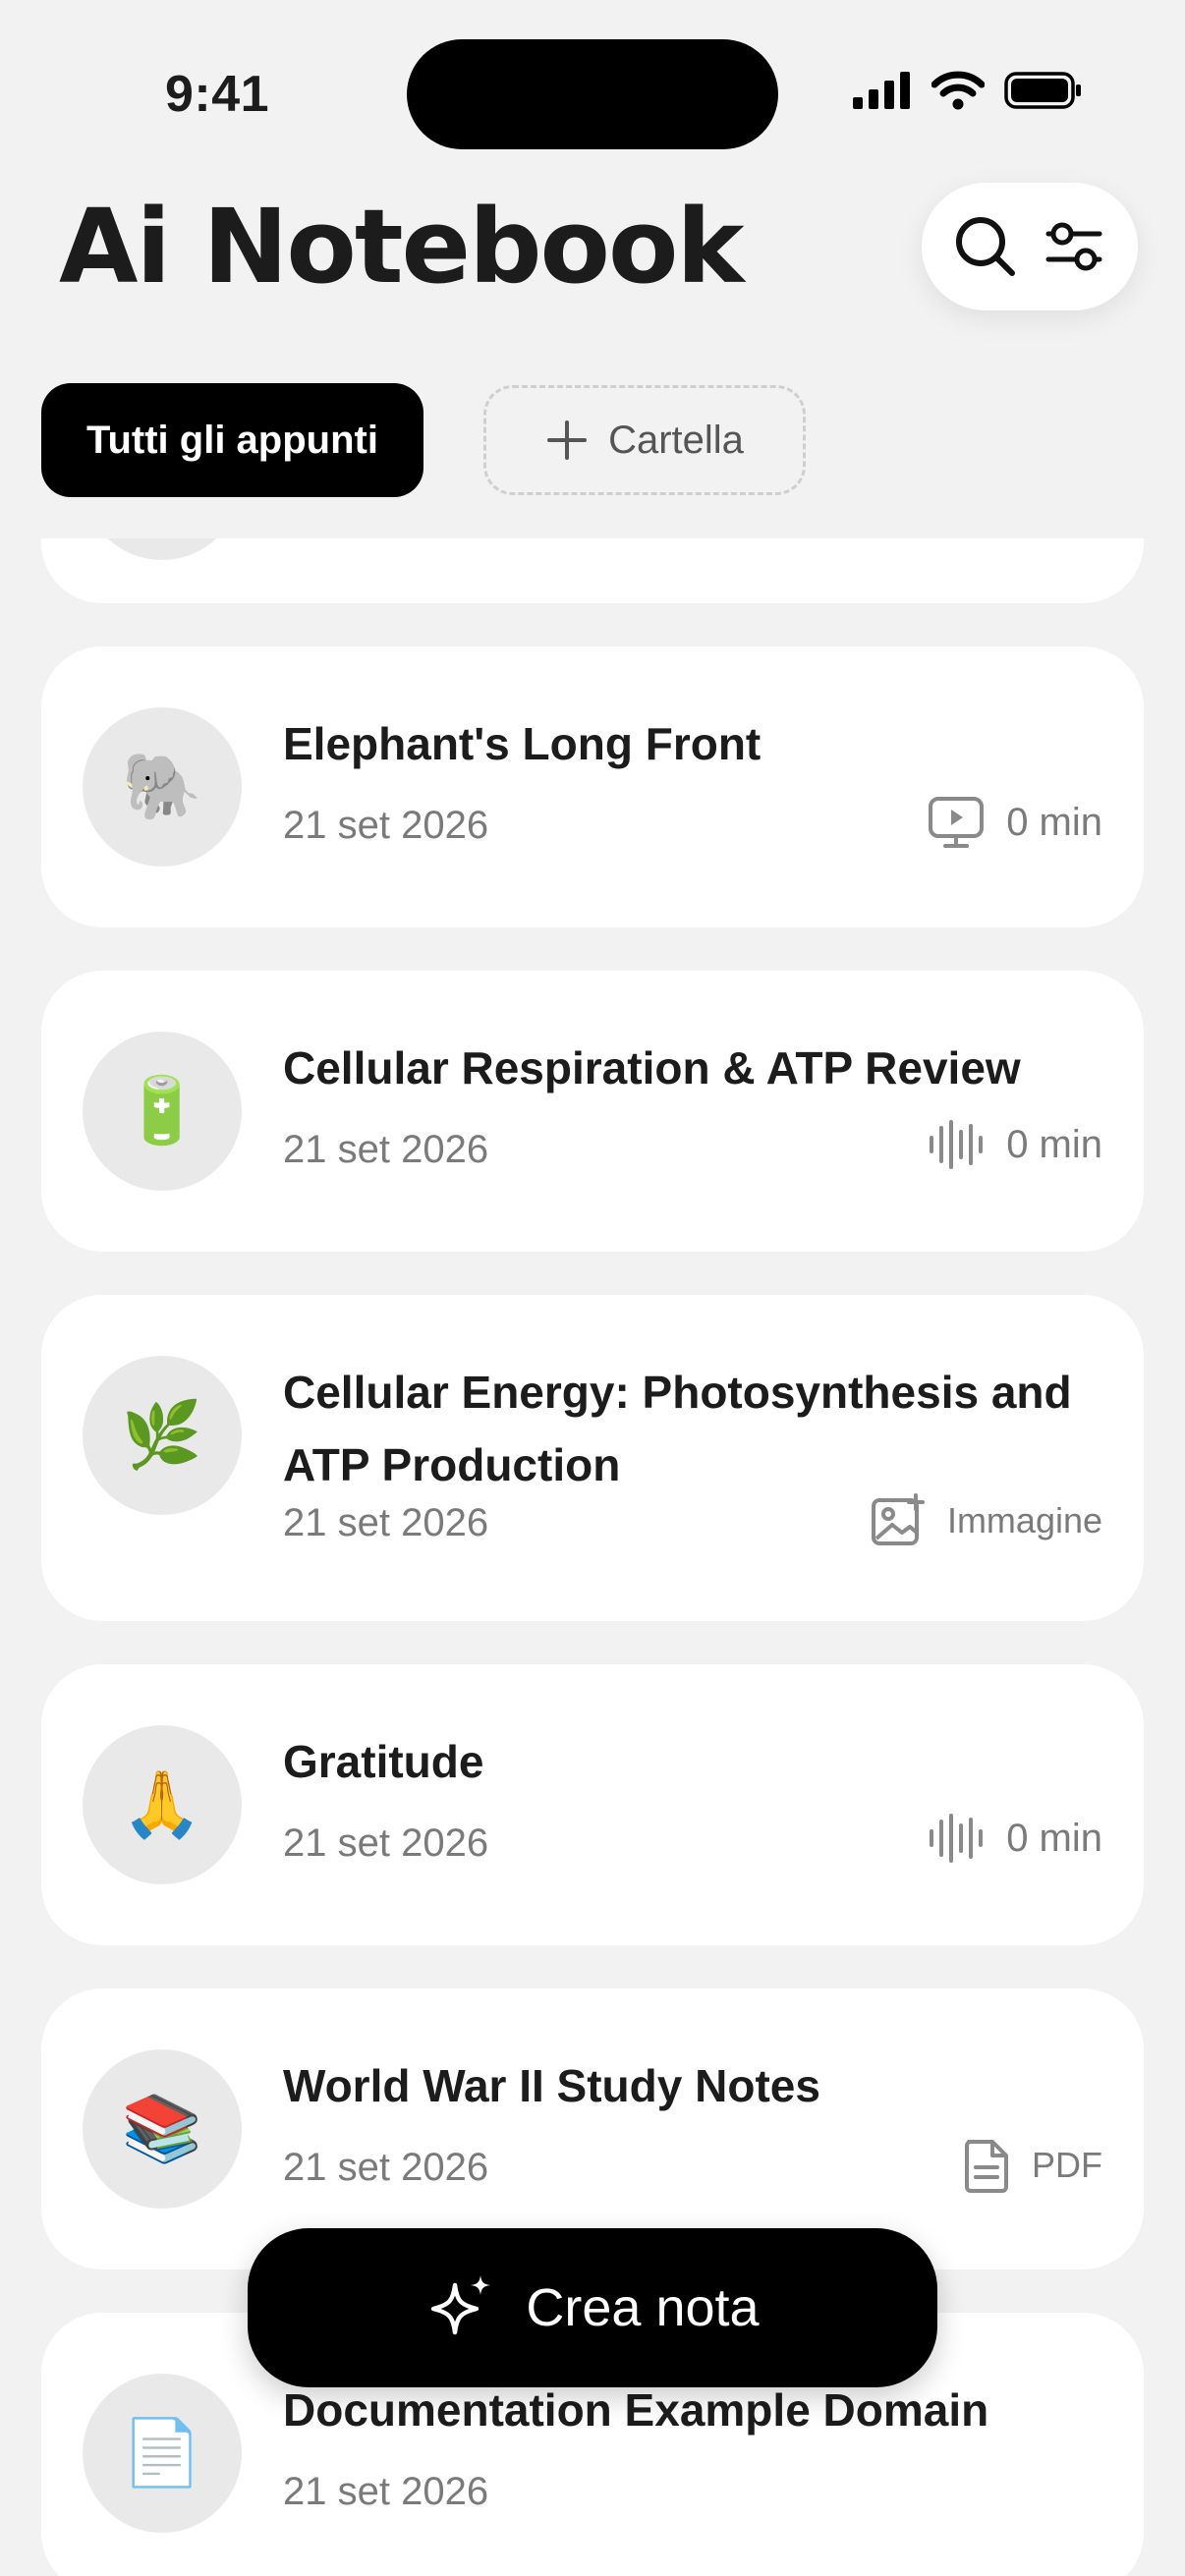 The height and width of the screenshot is (2576, 1185). What do you see at coordinates (957, 822) in the screenshot?
I see `video-icon` at bounding box center [957, 822].